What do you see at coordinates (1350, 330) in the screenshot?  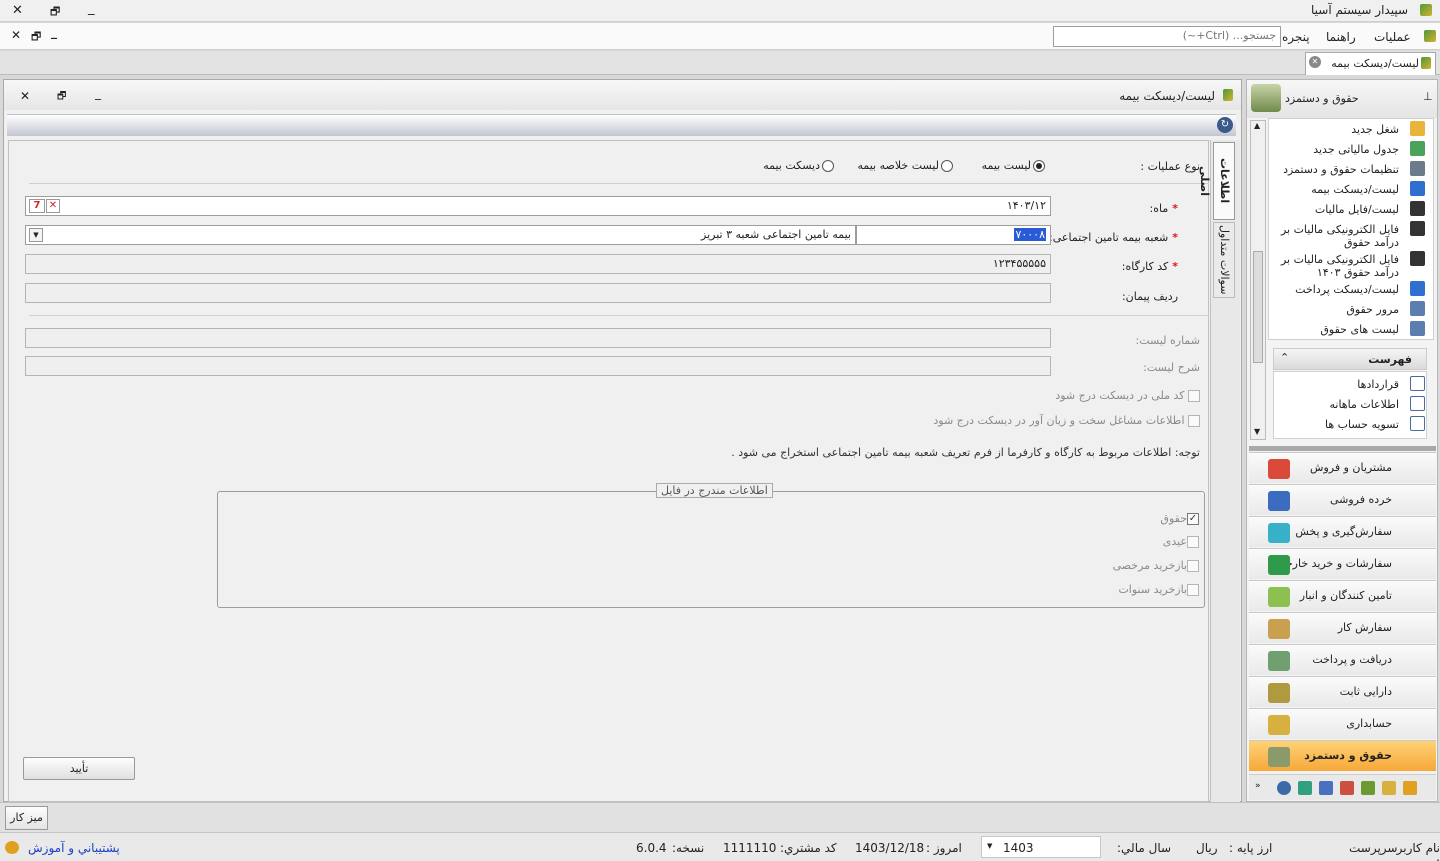 I see `sidebar-item: لیست های حقوق` at bounding box center [1350, 330].